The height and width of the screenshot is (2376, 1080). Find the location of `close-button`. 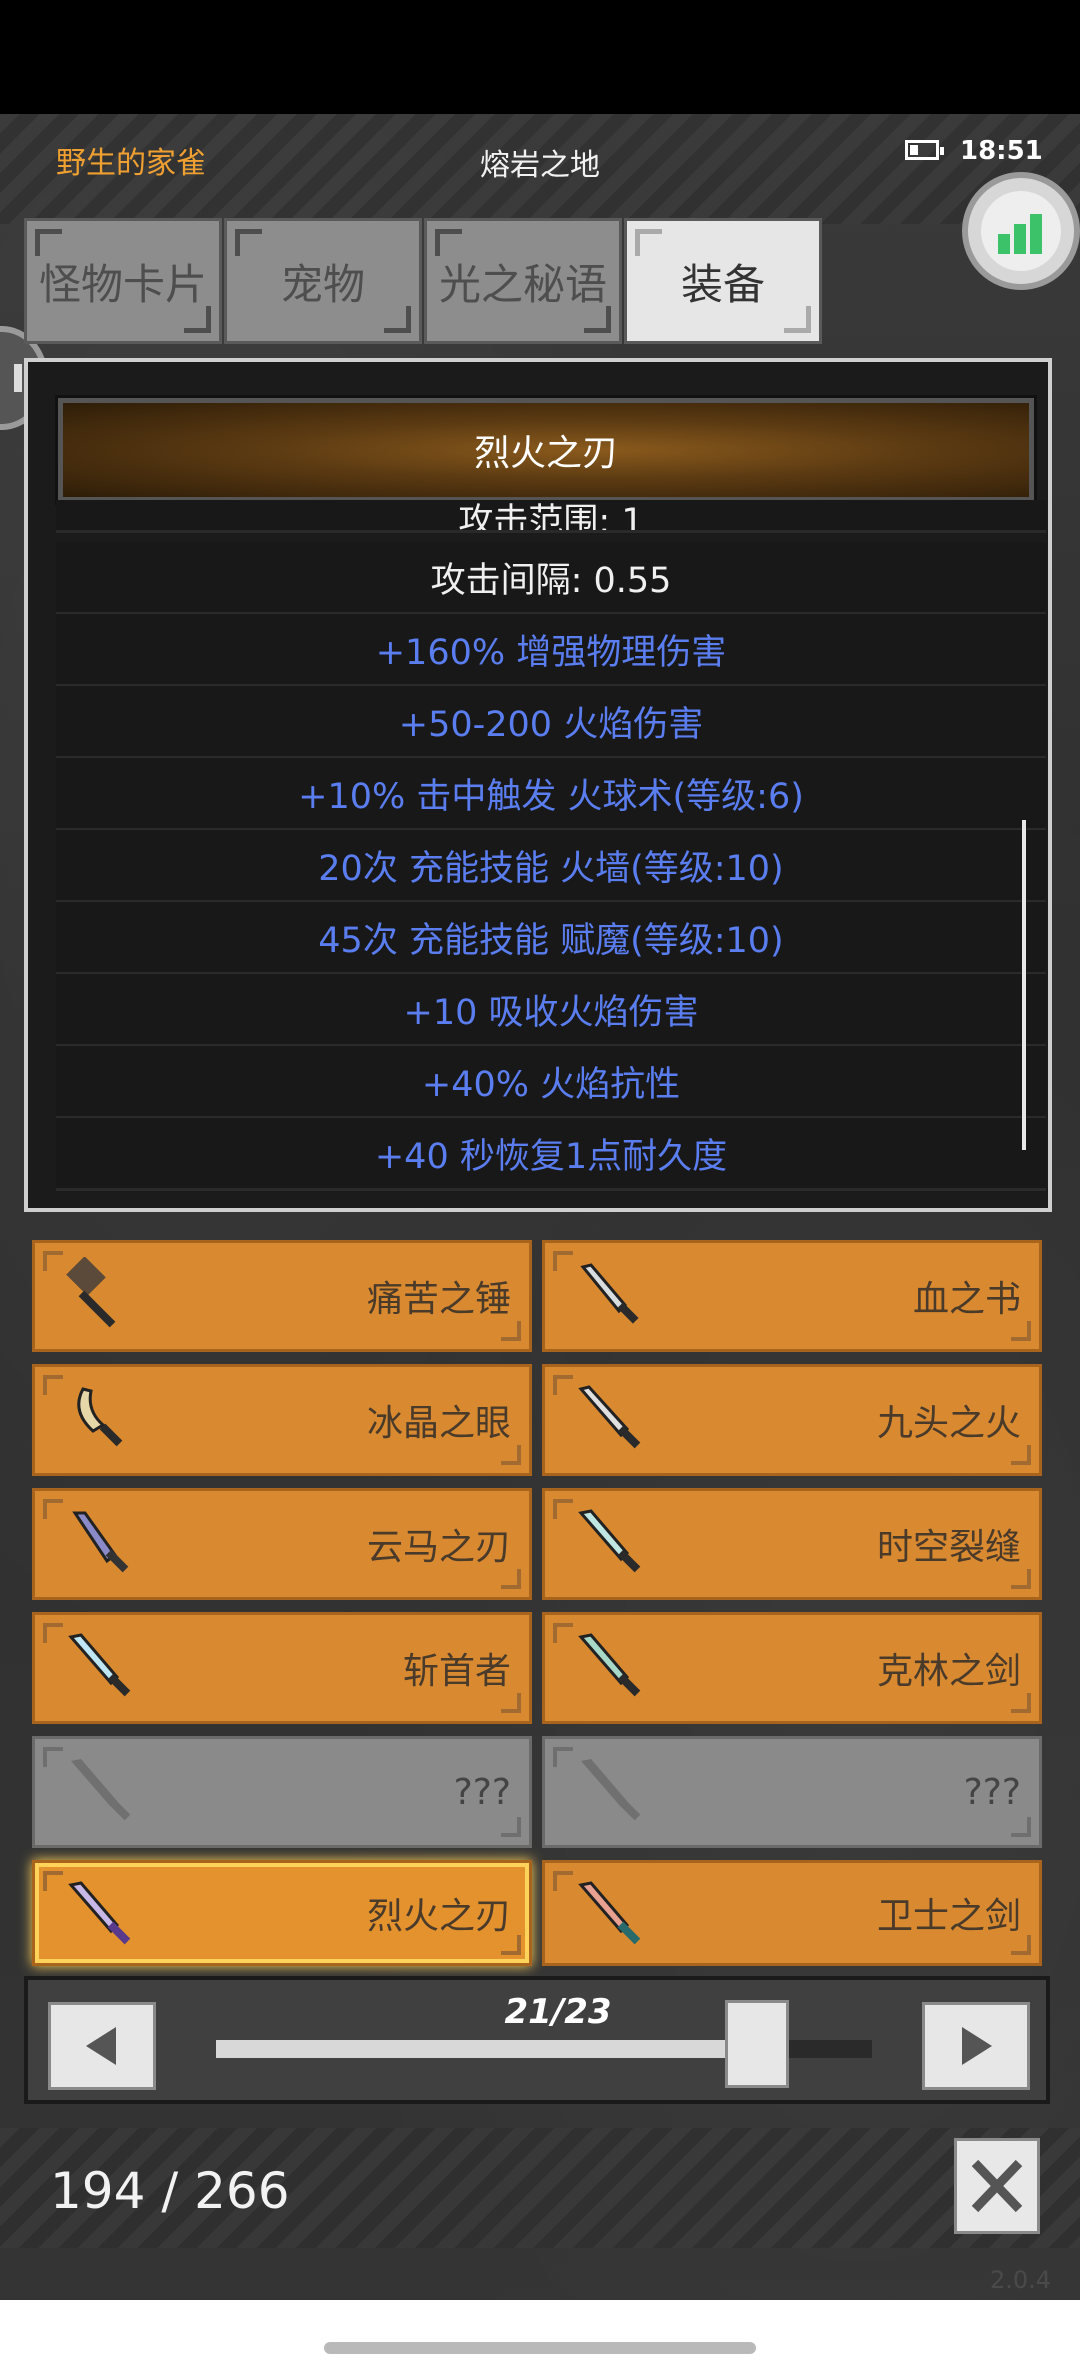

close-button is located at coordinates (997, 2186).